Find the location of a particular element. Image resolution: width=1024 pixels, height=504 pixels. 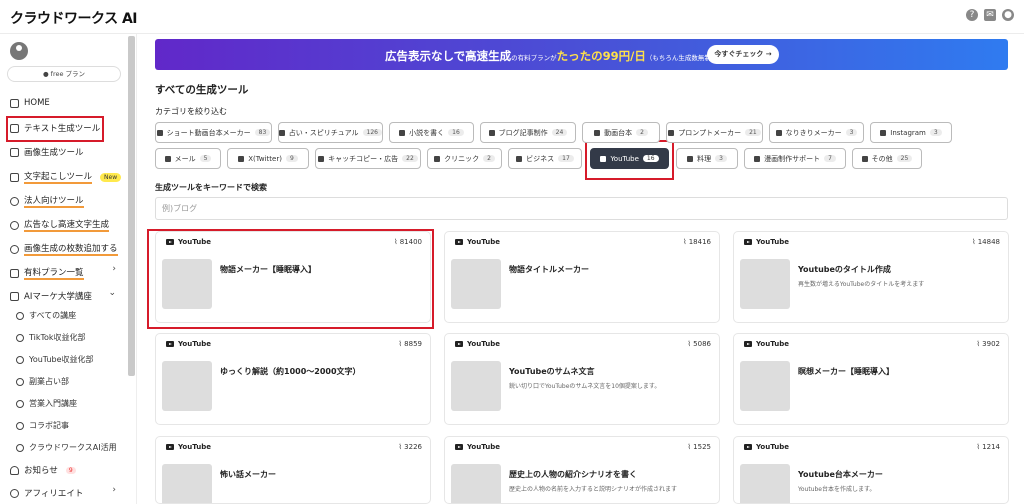

page-title: すべての生成ツール is located at coordinates (202, 90).